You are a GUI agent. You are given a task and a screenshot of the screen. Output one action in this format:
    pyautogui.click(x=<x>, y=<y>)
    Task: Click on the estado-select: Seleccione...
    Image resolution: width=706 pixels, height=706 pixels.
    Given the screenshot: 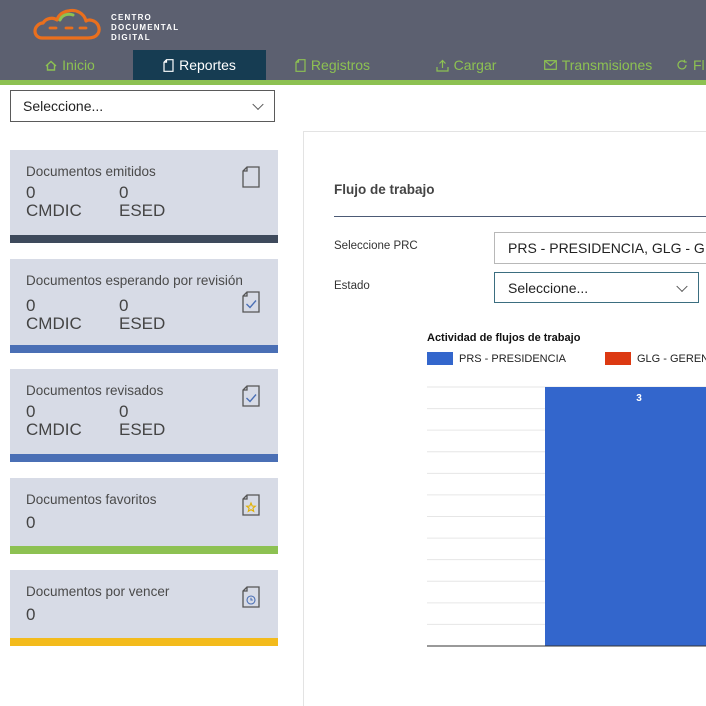 What is the action you would take?
    pyautogui.click(x=596, y=287)
    